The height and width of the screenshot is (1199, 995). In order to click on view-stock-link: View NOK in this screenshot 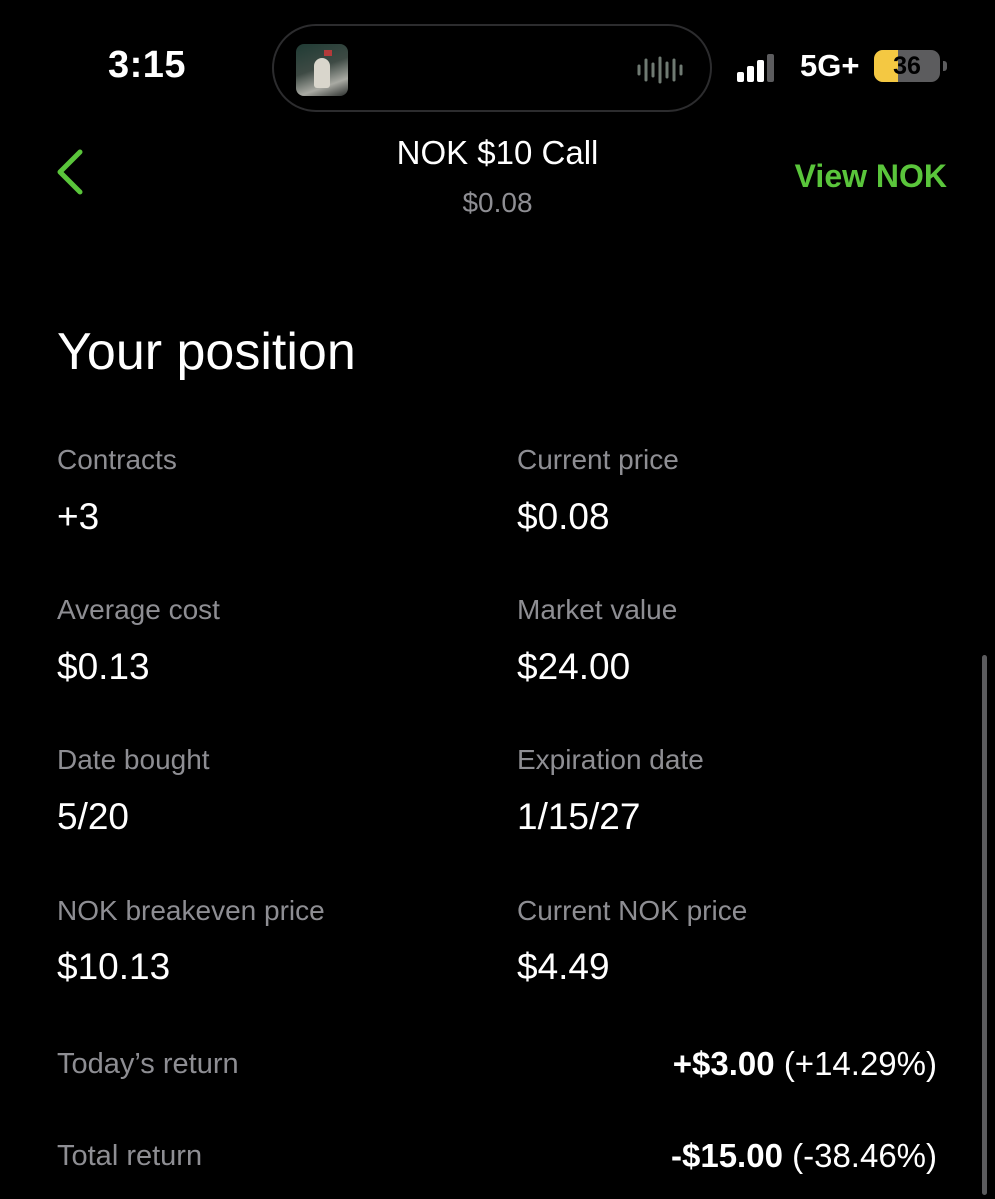, I will do `click(871, 176)`.